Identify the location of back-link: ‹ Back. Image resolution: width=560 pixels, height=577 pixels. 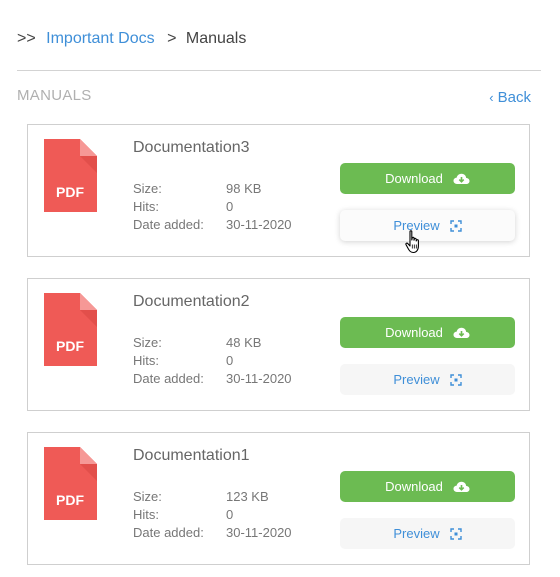
(510, 97).